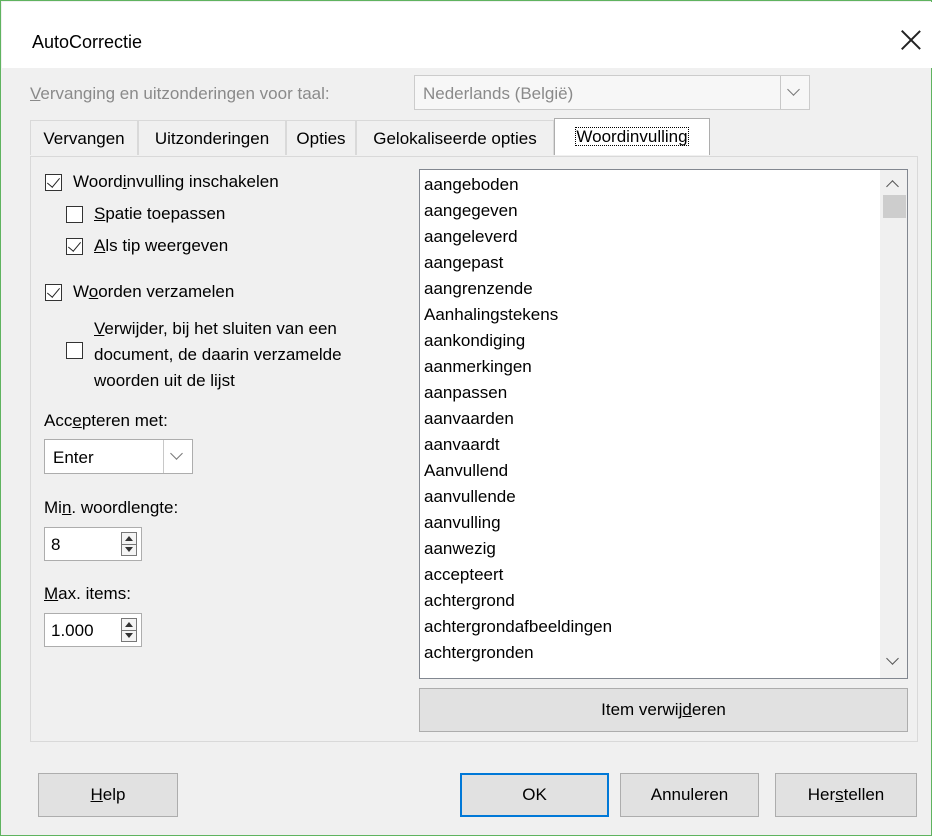  I want to click on collect-words-checkbox, so click(53, 292).